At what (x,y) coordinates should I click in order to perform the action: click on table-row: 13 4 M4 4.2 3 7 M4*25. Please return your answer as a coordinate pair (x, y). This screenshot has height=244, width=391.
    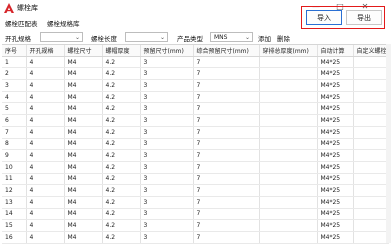
    Looking at the image, I should click on (195, 202).